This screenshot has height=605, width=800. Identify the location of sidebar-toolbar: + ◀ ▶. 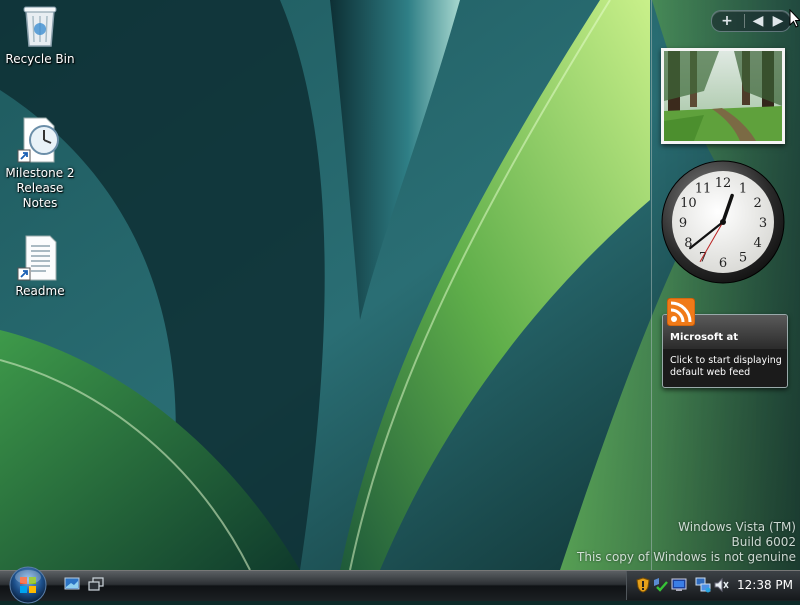
(751, 21).